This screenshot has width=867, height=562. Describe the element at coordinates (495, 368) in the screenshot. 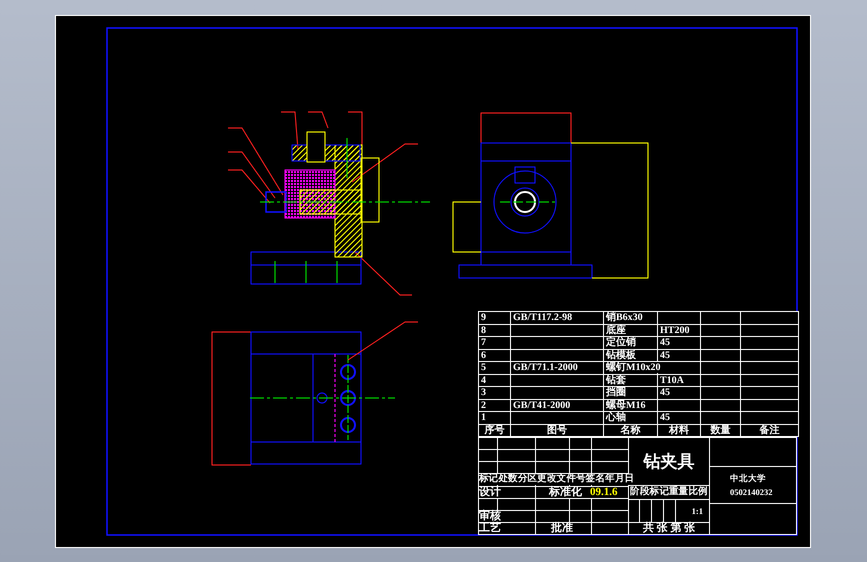

I see `table-cell: 5` at that location.